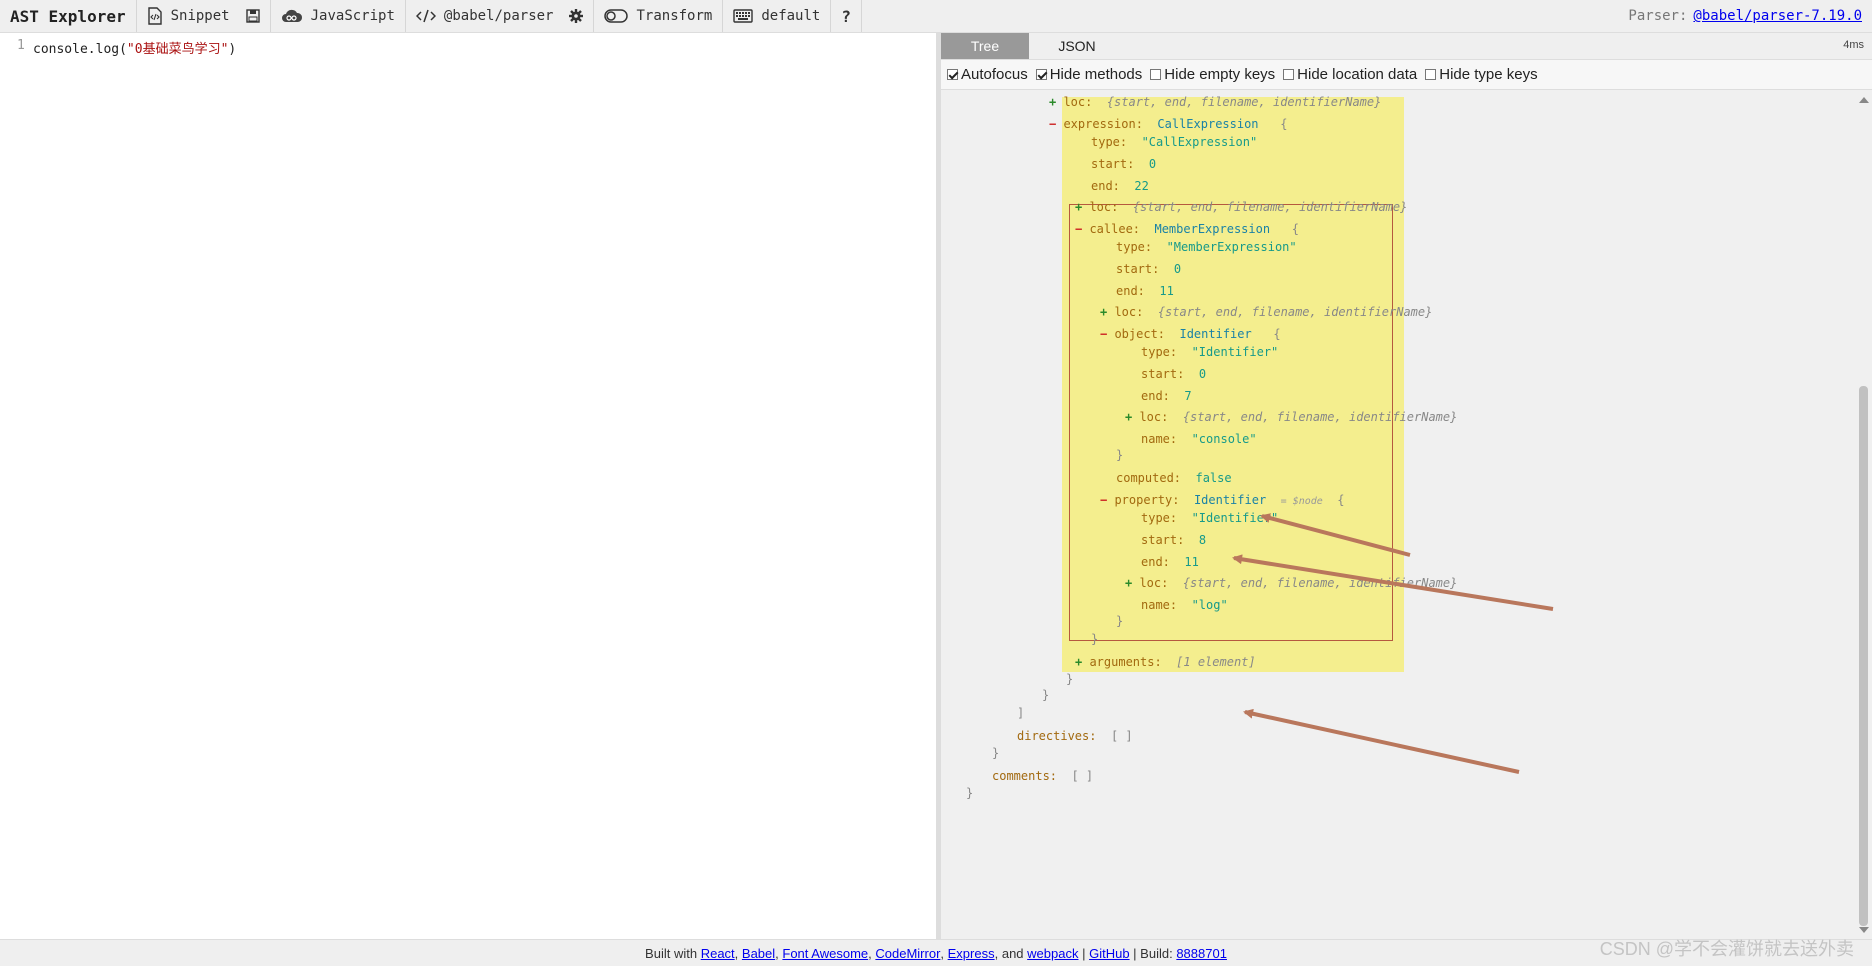 Image resolution: width=1872 pixels, height=966 pixels. I want to click on tree-row-arguments: + arguments: [1 element], so click(1165, 662).